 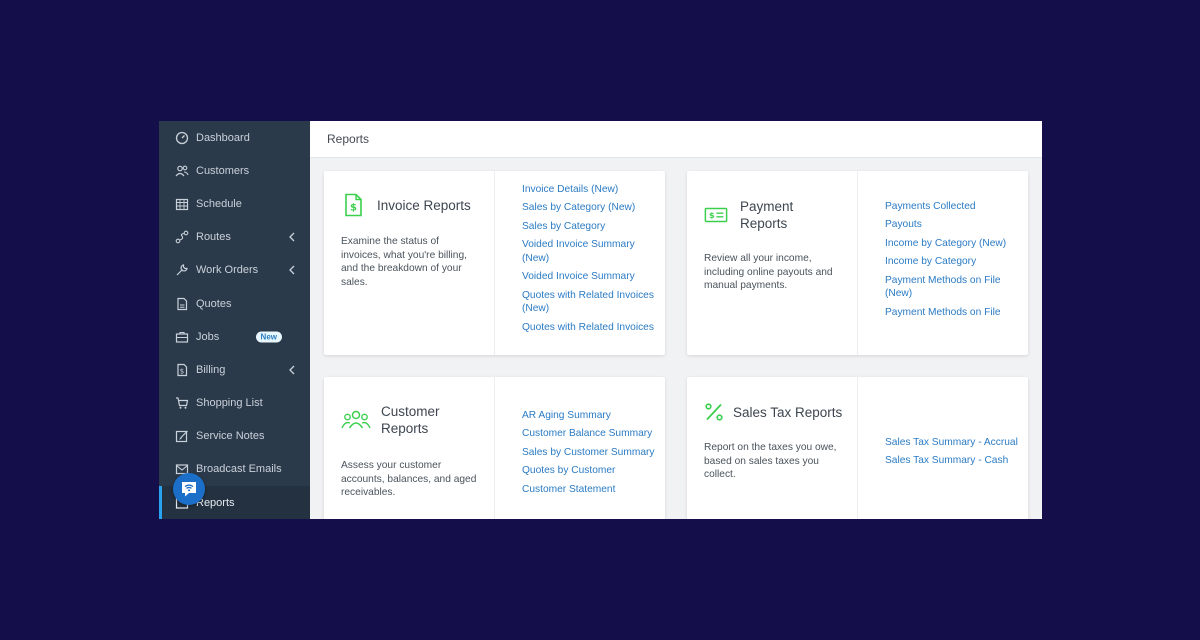 I want to click on sidebar-item-customers: Customers, so click(x=234, y=170).